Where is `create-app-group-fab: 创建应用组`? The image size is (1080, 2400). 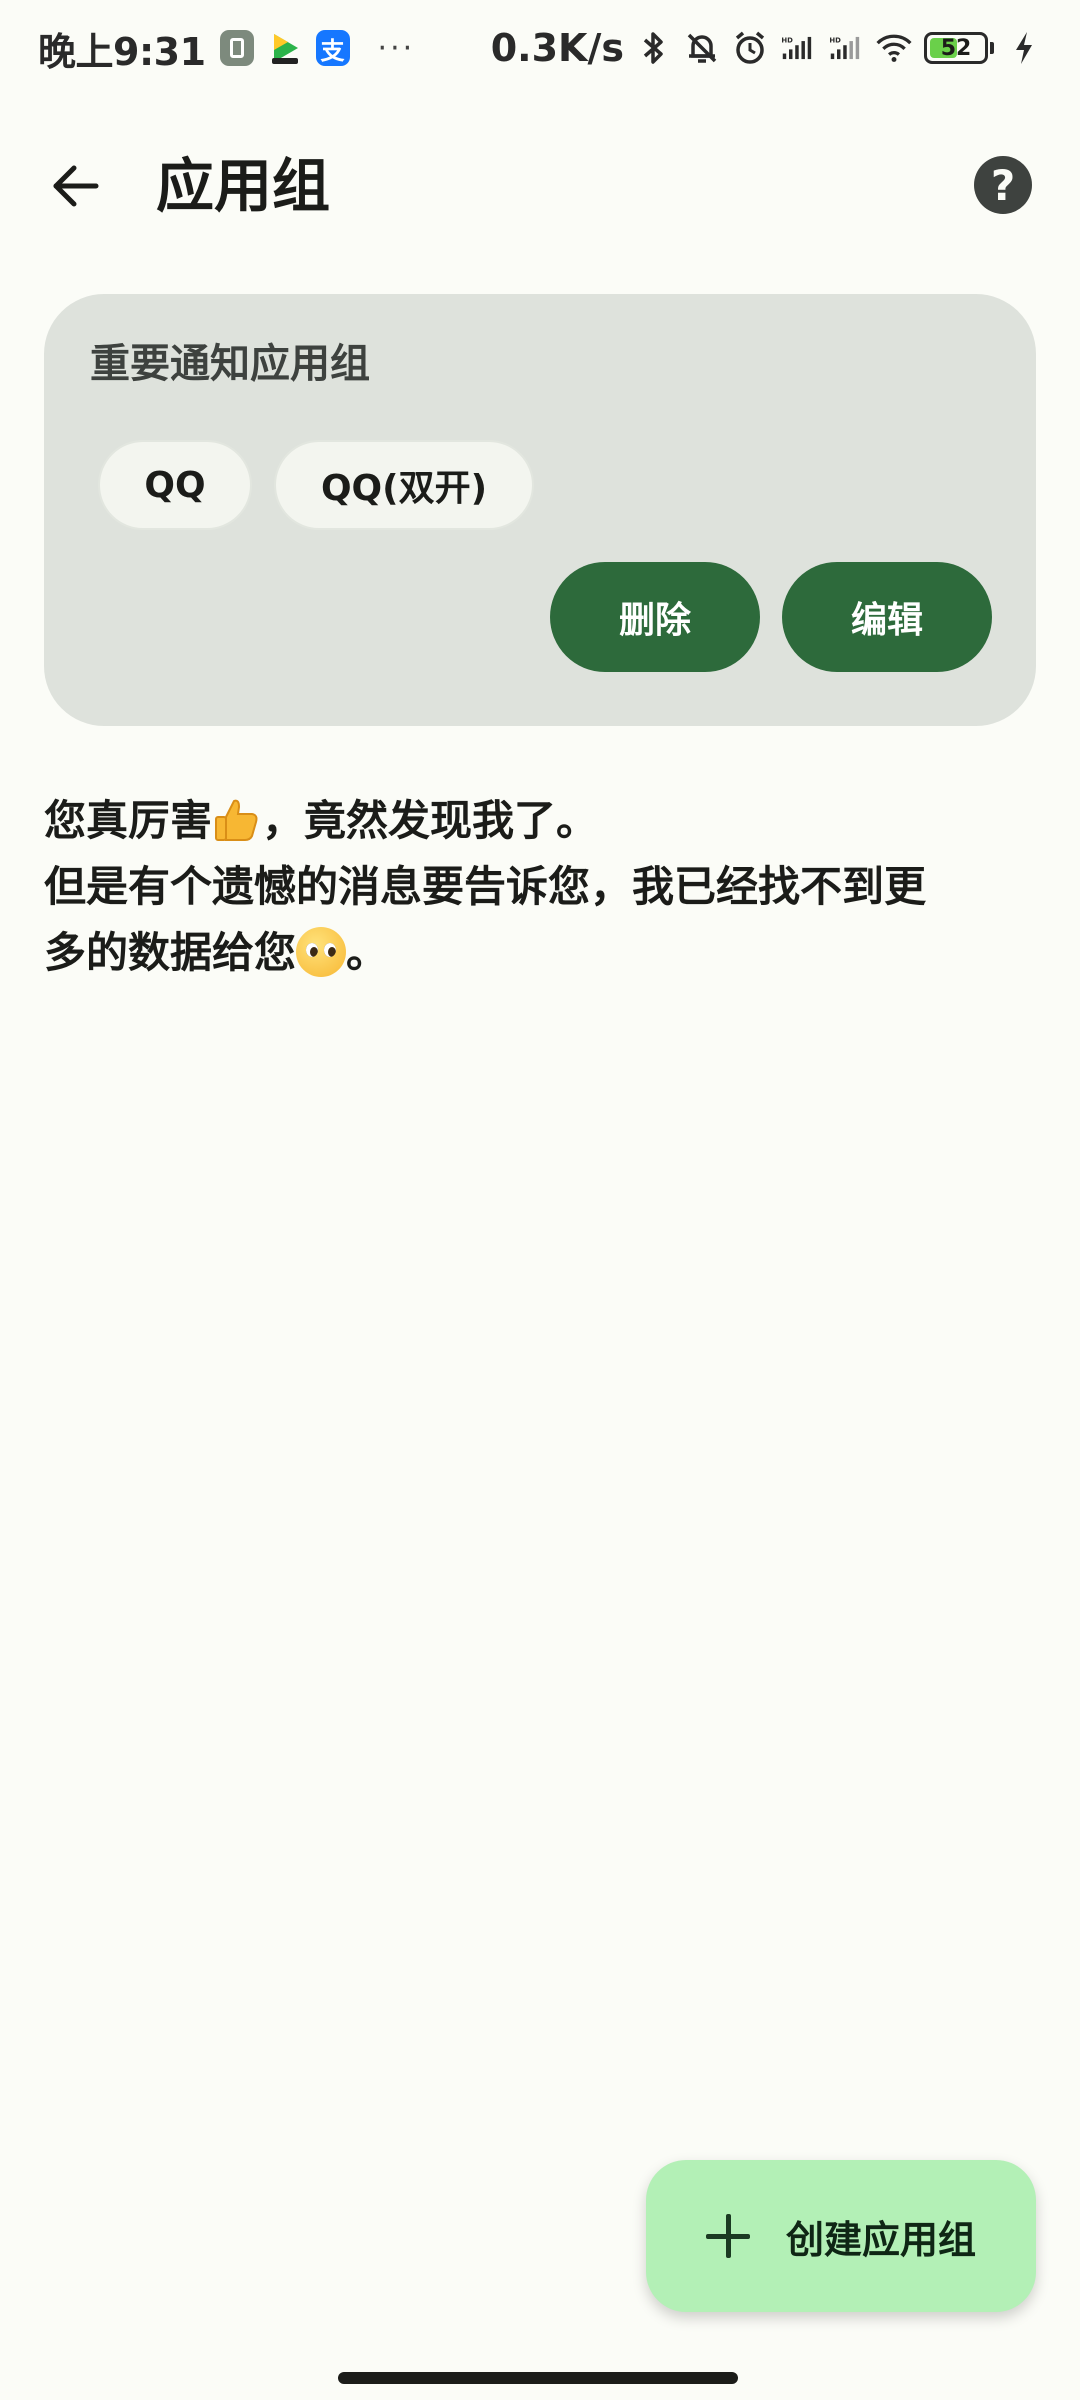
create-app-group-fab: 创建应用组 is located at coordinates (841, 2236).